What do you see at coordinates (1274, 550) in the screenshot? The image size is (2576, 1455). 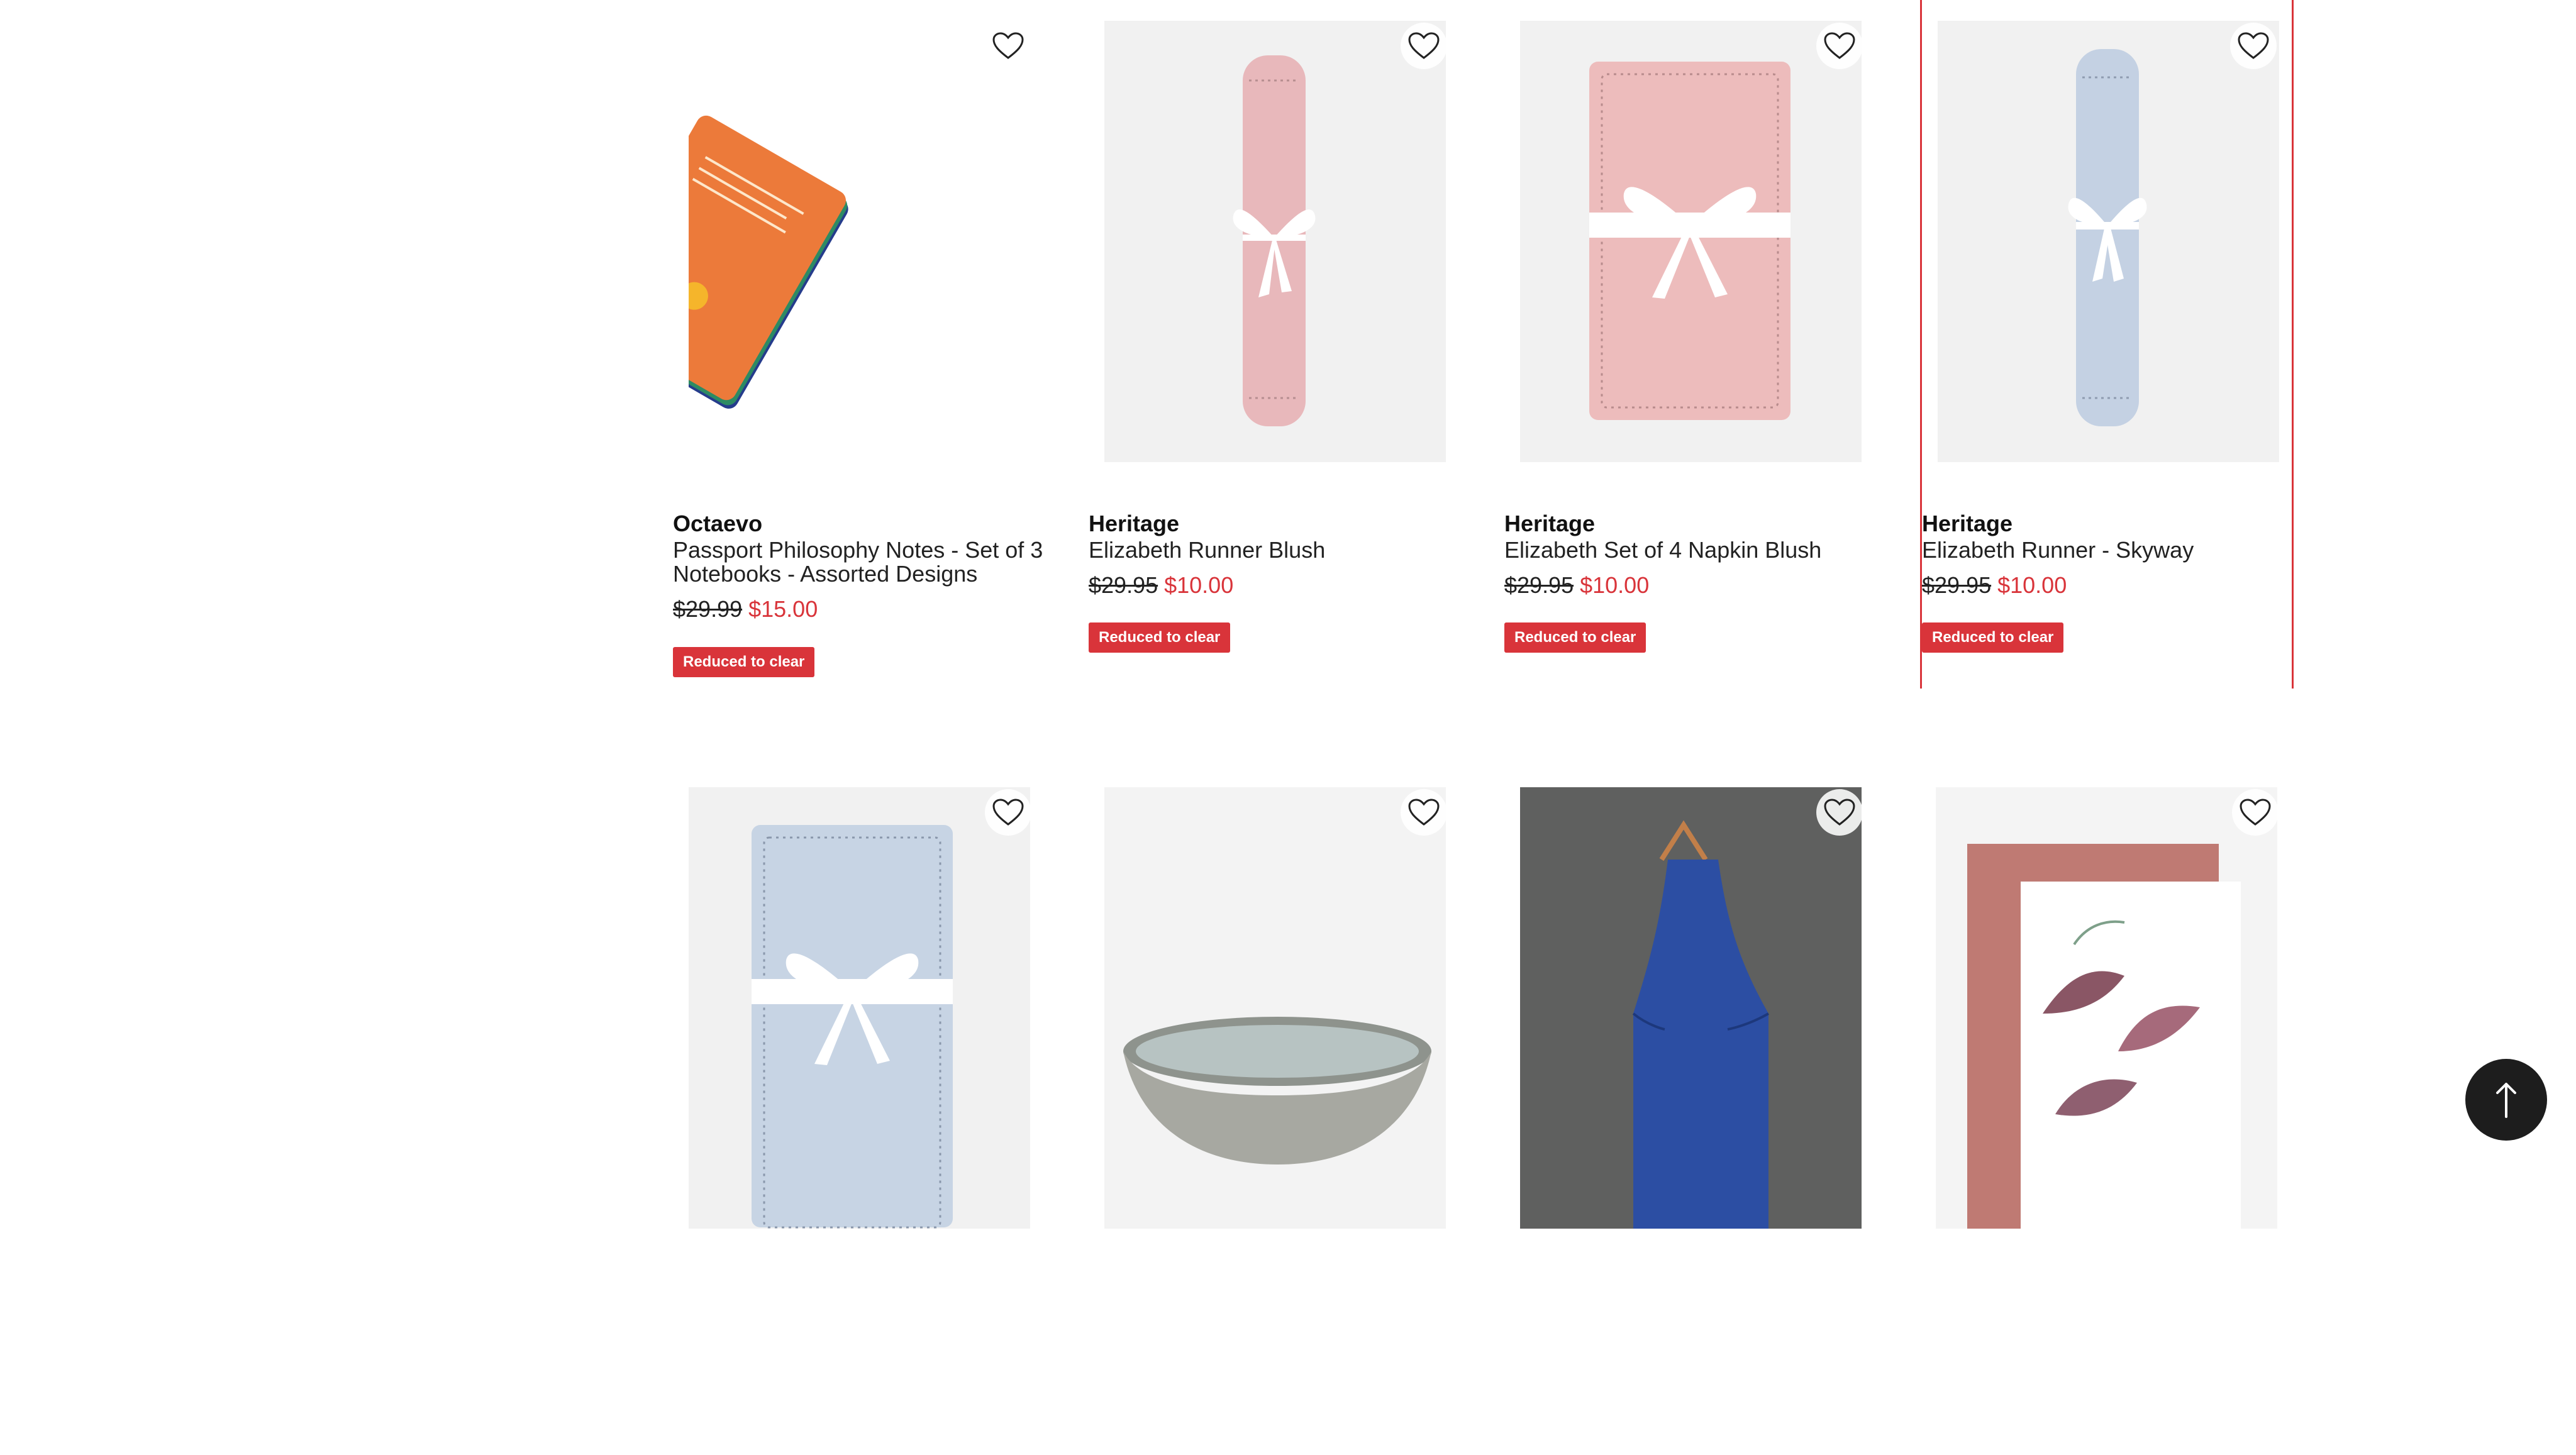 I see `product-title: Elizabeth Runner Blush` at bounding box center [1274, 550].